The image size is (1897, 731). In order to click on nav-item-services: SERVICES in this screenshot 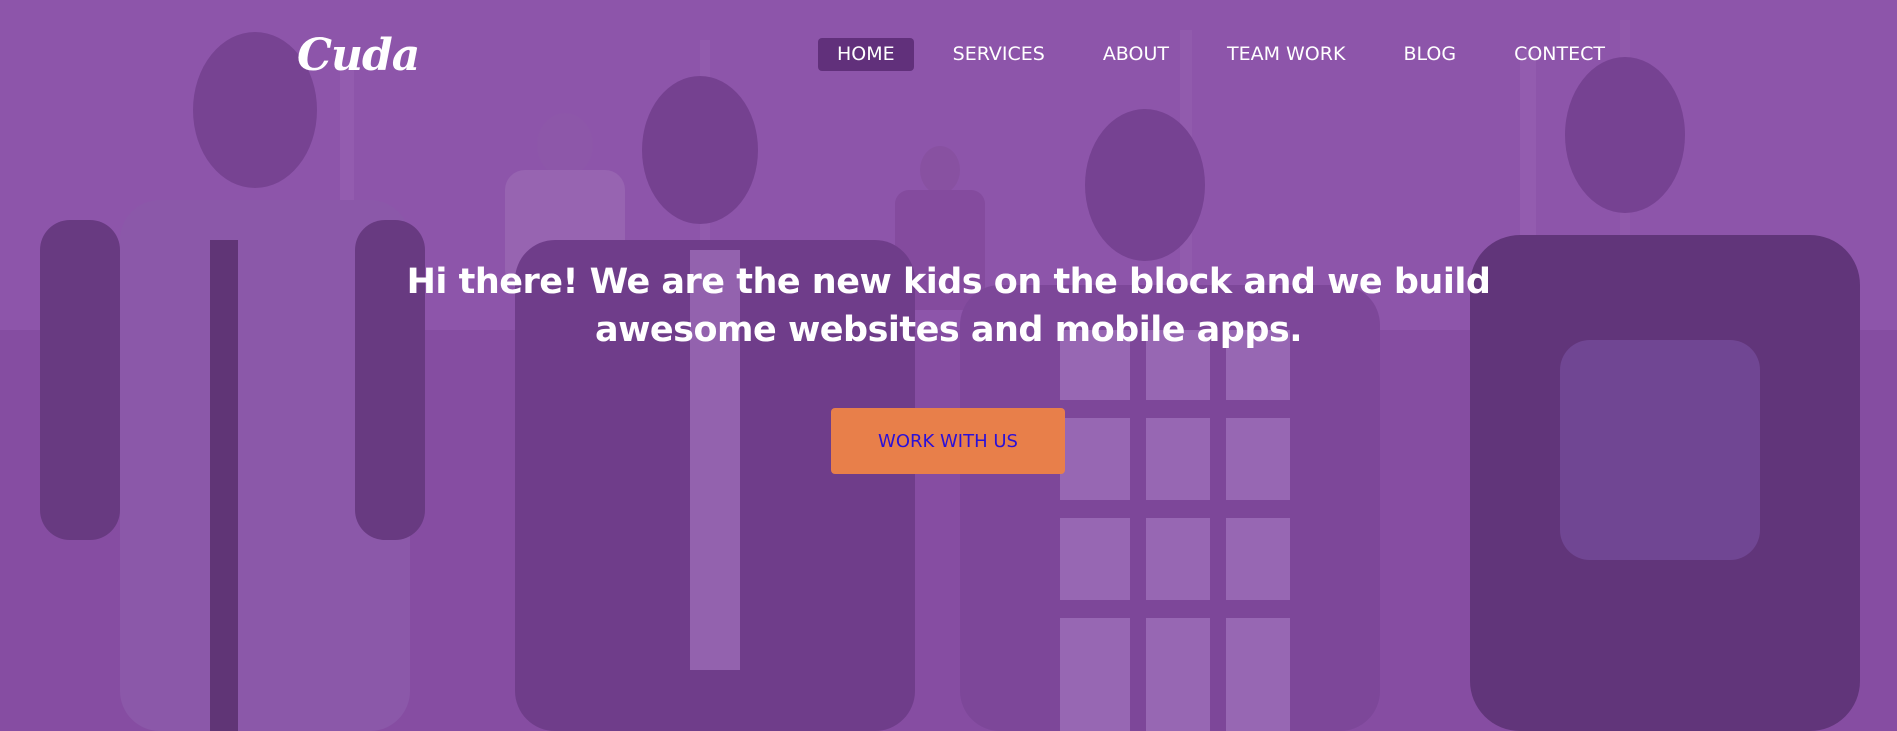, I will do `click(999, 54)`.